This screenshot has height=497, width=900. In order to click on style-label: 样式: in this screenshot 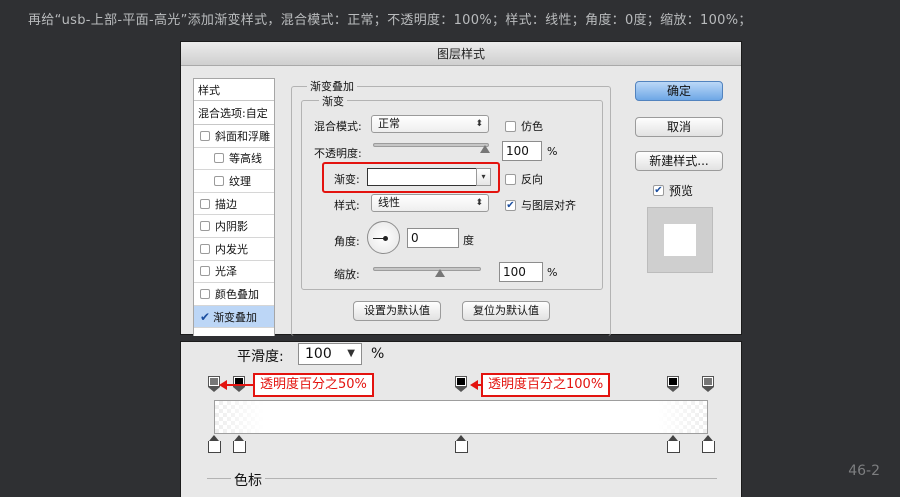, I will do `click(347, 205)`.